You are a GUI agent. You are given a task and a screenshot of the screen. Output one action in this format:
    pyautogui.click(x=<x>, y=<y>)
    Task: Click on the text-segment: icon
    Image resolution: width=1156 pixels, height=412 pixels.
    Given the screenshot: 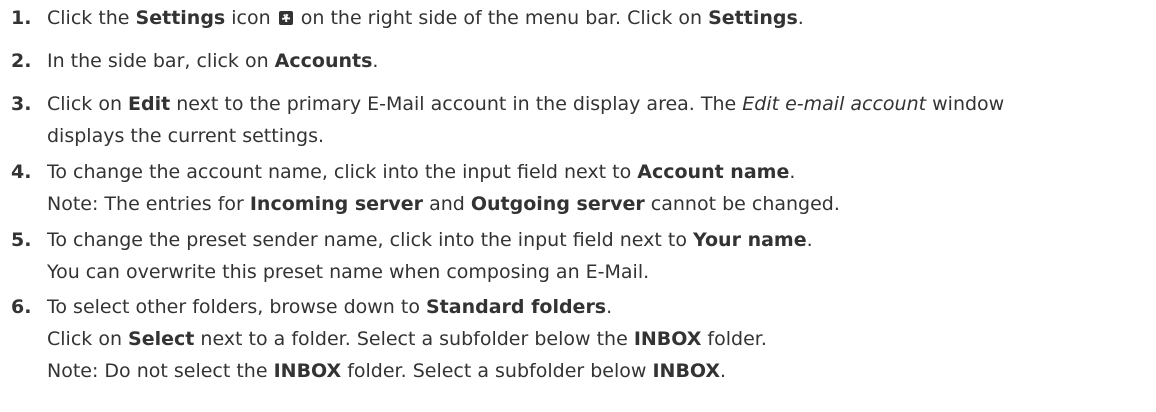 What is the action you would take?
    pyautogui.click(x=251, y=18)
    